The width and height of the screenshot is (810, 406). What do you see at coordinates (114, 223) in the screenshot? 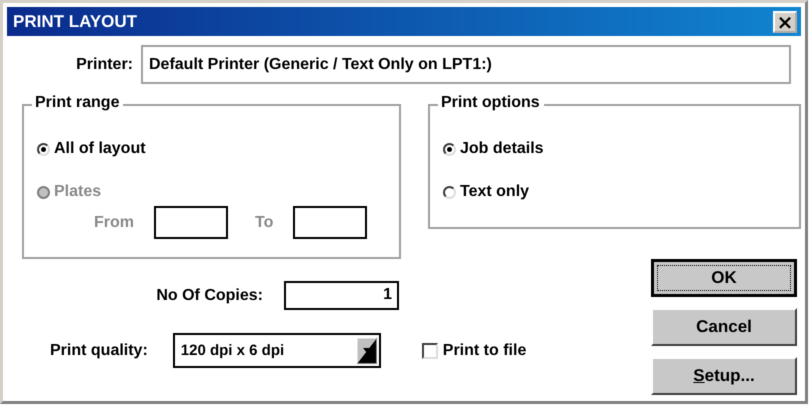
I see `from-label: From` at bounding box center [114, 223].